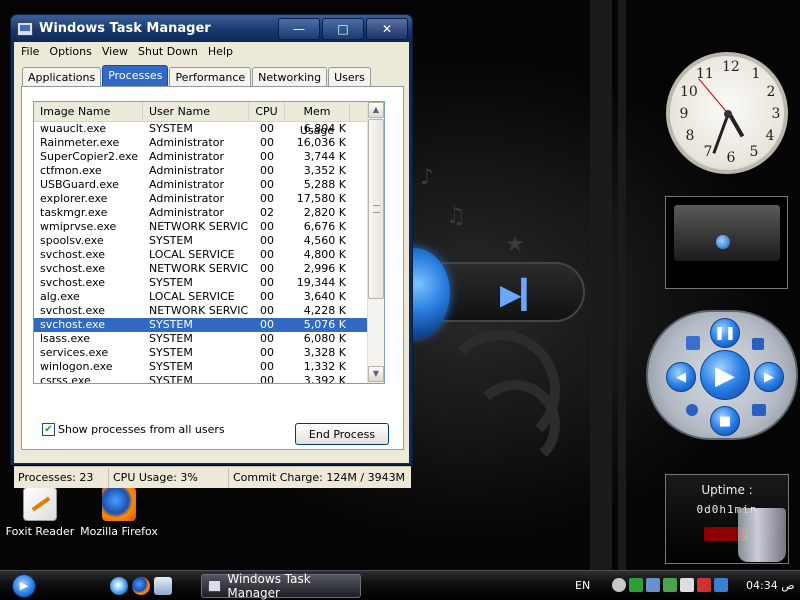 This screenshot has width=800, height=600. Describe the element at coordinates (30, 51) in the screenshot. I see `menu-file: File` at that location.